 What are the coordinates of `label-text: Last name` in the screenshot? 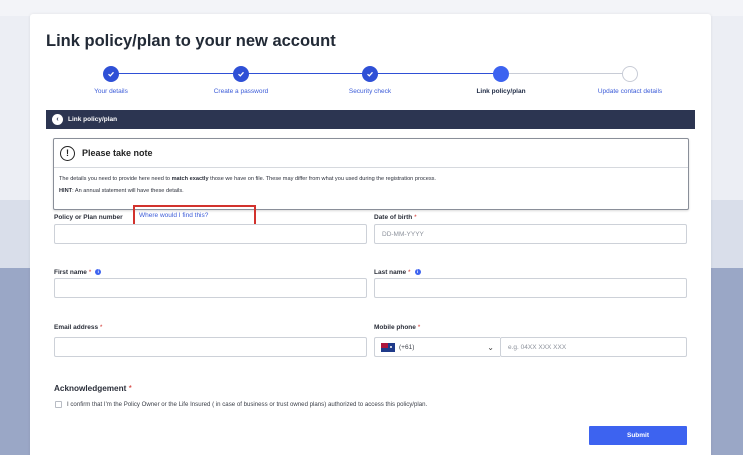 It's located at (390, 272).